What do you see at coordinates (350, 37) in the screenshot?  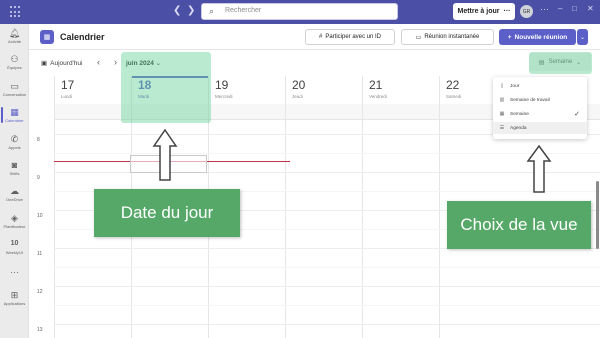 I see `join-with-id-button: # Participer avec un ID` at bounding box center [350, 37].